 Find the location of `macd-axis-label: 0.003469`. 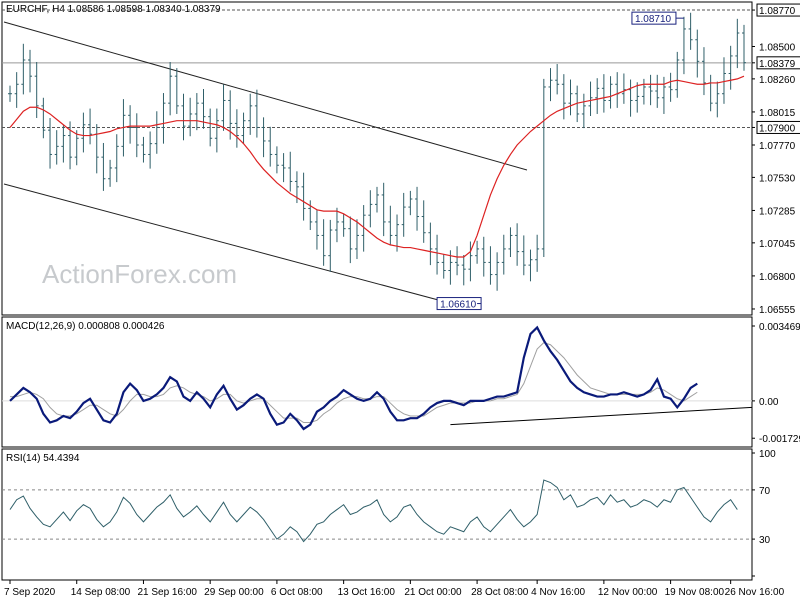

macd-axis-label: 0.003469 is located at coordinates (779, 327).